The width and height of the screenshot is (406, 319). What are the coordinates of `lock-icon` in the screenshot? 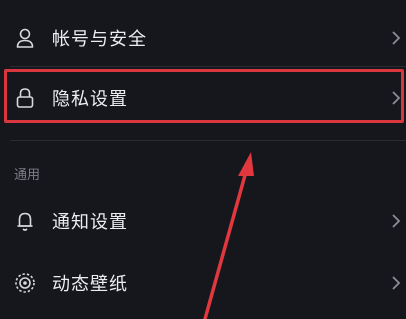 It's located at (25, 98).